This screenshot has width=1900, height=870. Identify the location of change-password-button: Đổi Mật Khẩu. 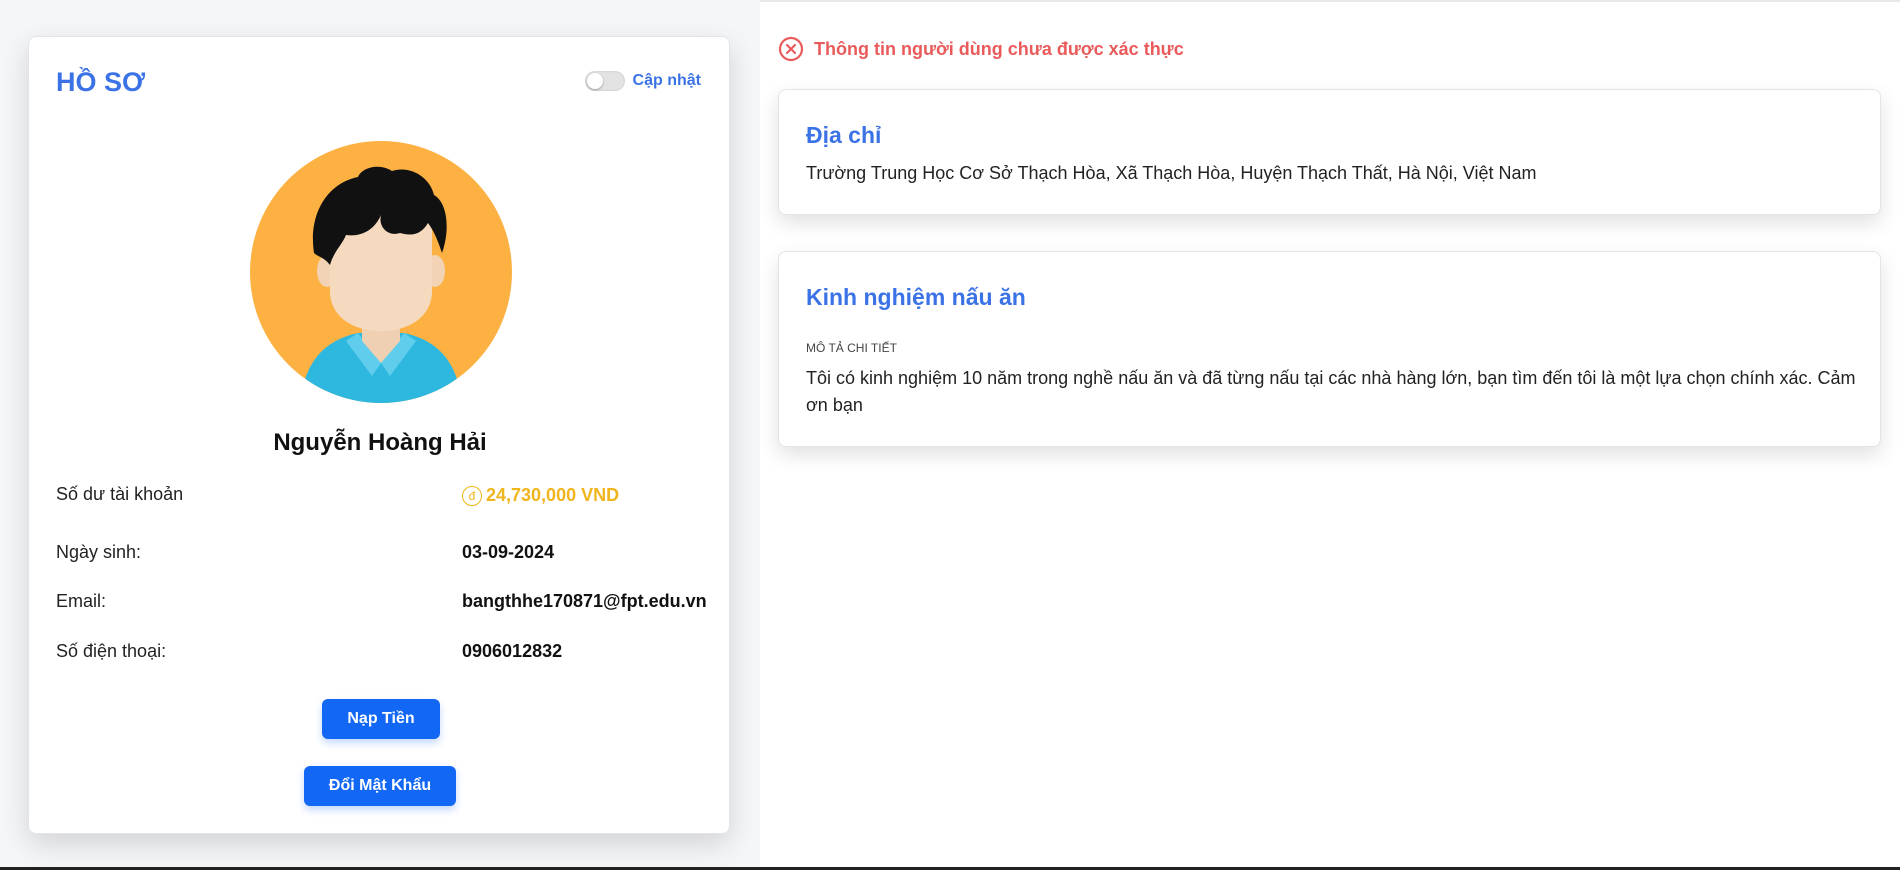
(380, 786).